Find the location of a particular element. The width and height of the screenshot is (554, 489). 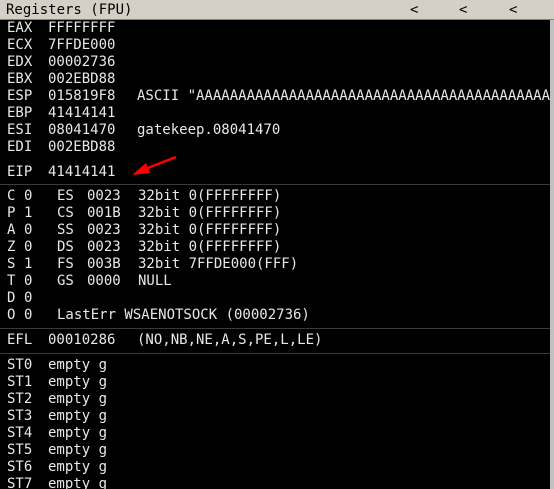

fpu-register-name: ST5 is located at coordinates (20, 450).